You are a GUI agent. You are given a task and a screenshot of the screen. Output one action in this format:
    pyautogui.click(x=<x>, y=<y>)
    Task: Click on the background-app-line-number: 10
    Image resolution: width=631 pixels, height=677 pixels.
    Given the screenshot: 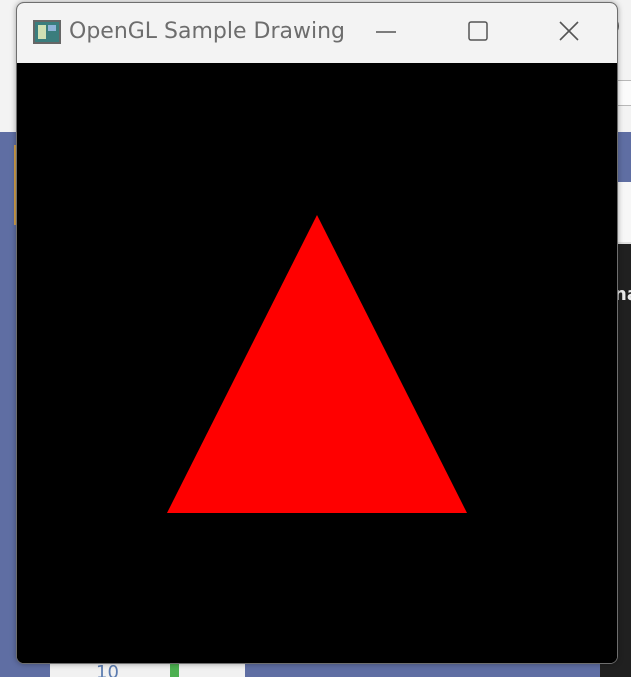 What is the action you would take?
    pyautogui.click(x=107, y=669)
    